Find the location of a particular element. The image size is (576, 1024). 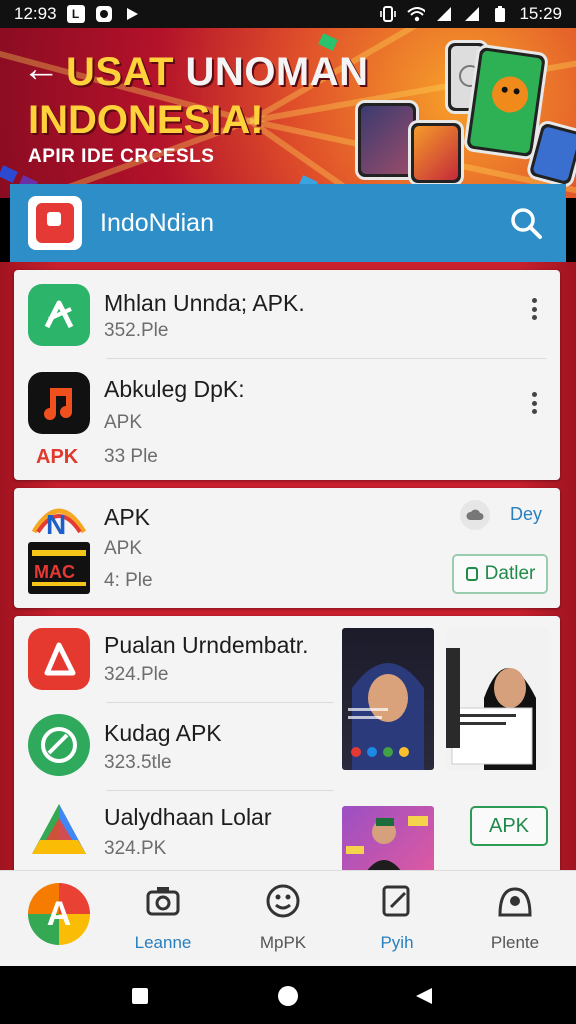

app-badge: APK is located at coordinates (57, 457).